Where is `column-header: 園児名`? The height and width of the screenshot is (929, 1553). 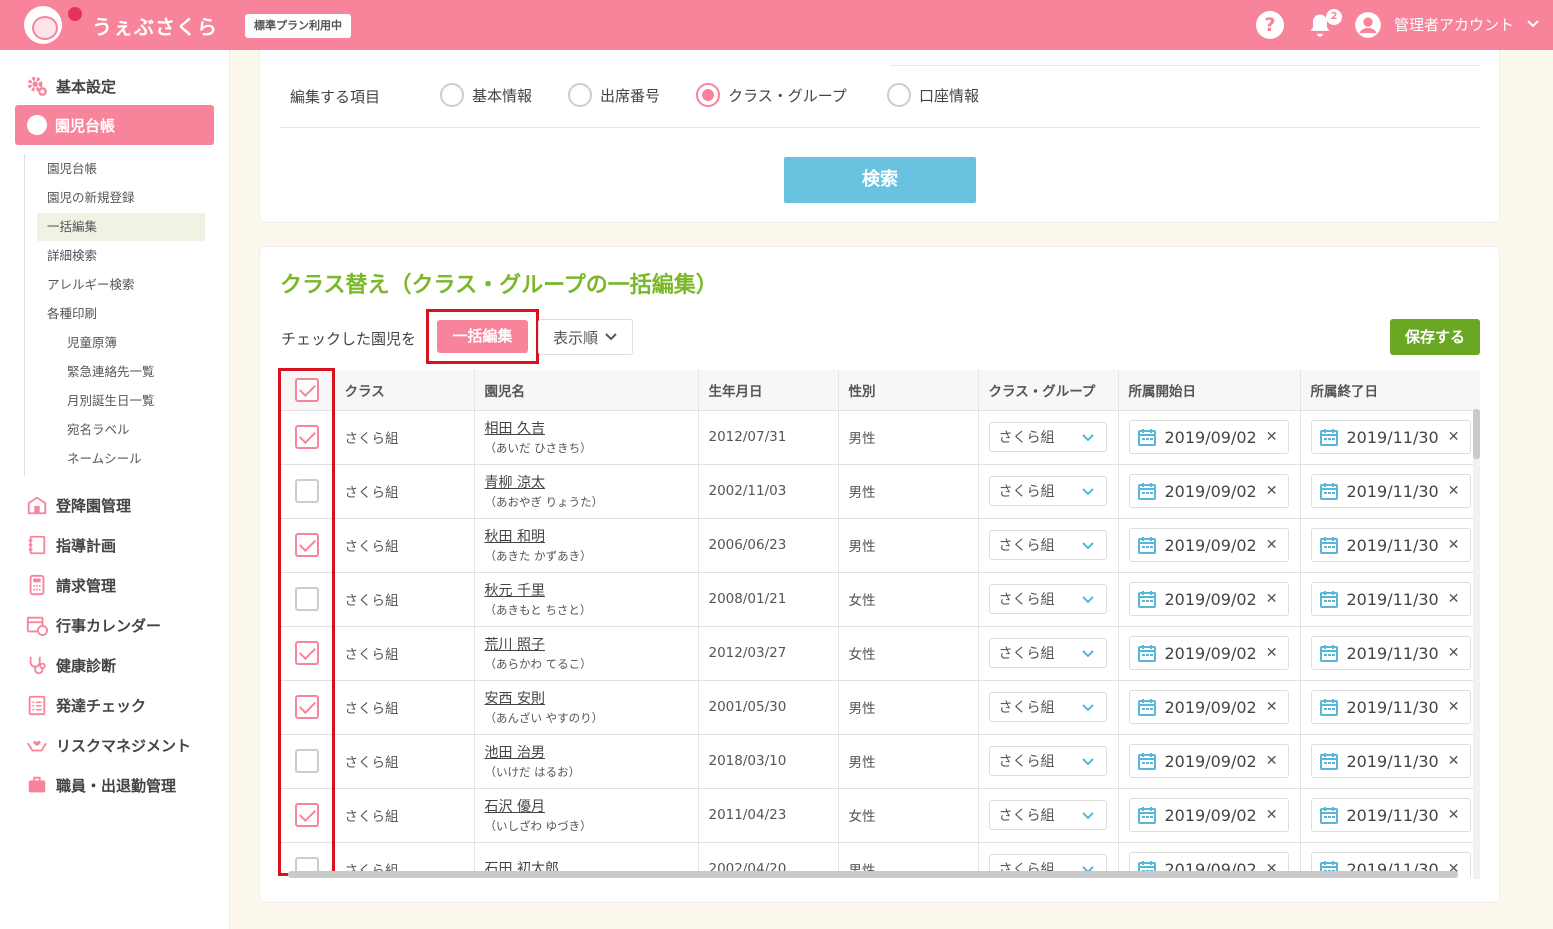
column-header: 園児名 is located at coordinates (586, 390).